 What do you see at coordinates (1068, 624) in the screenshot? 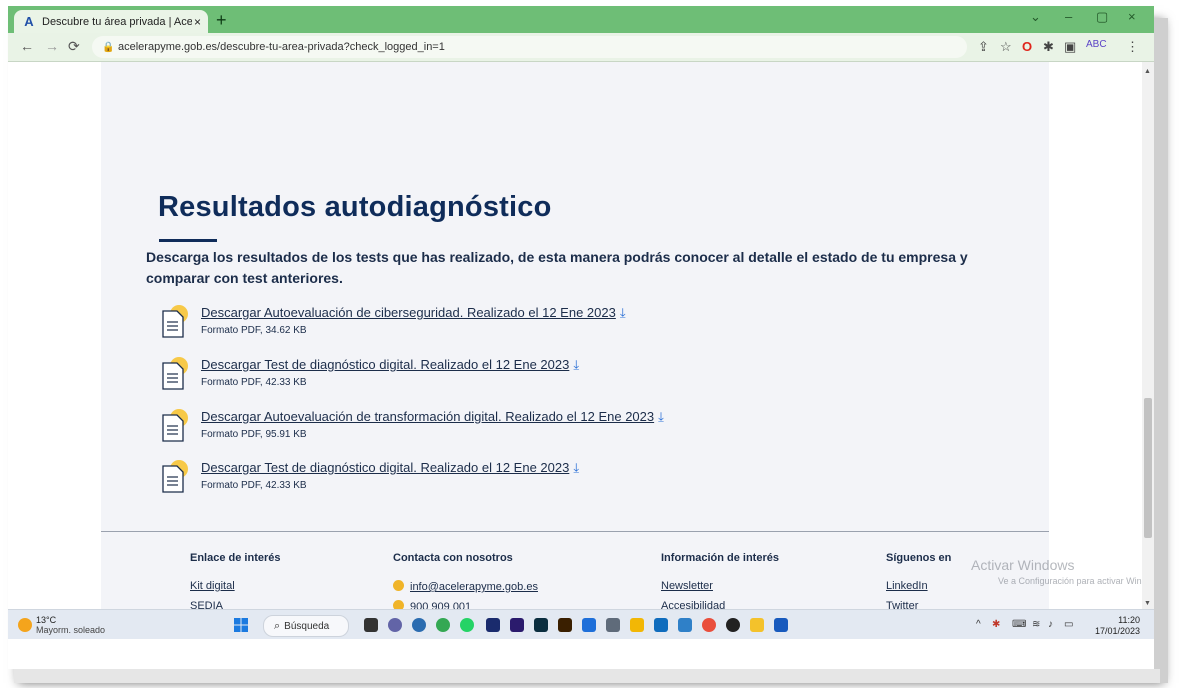
I see `battery-icon: ▭` at bounding box center [1068, 624].